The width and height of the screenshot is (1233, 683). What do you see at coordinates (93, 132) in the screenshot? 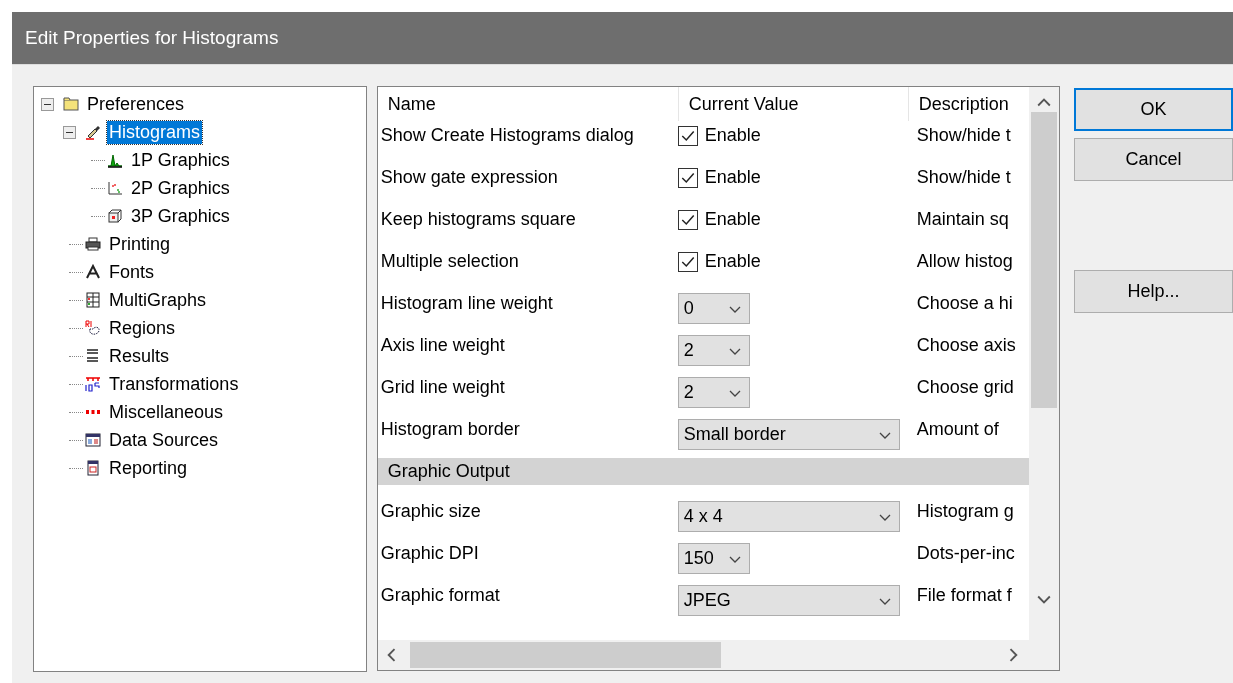
I see `brush-icon` at bounding box center [93, 132].